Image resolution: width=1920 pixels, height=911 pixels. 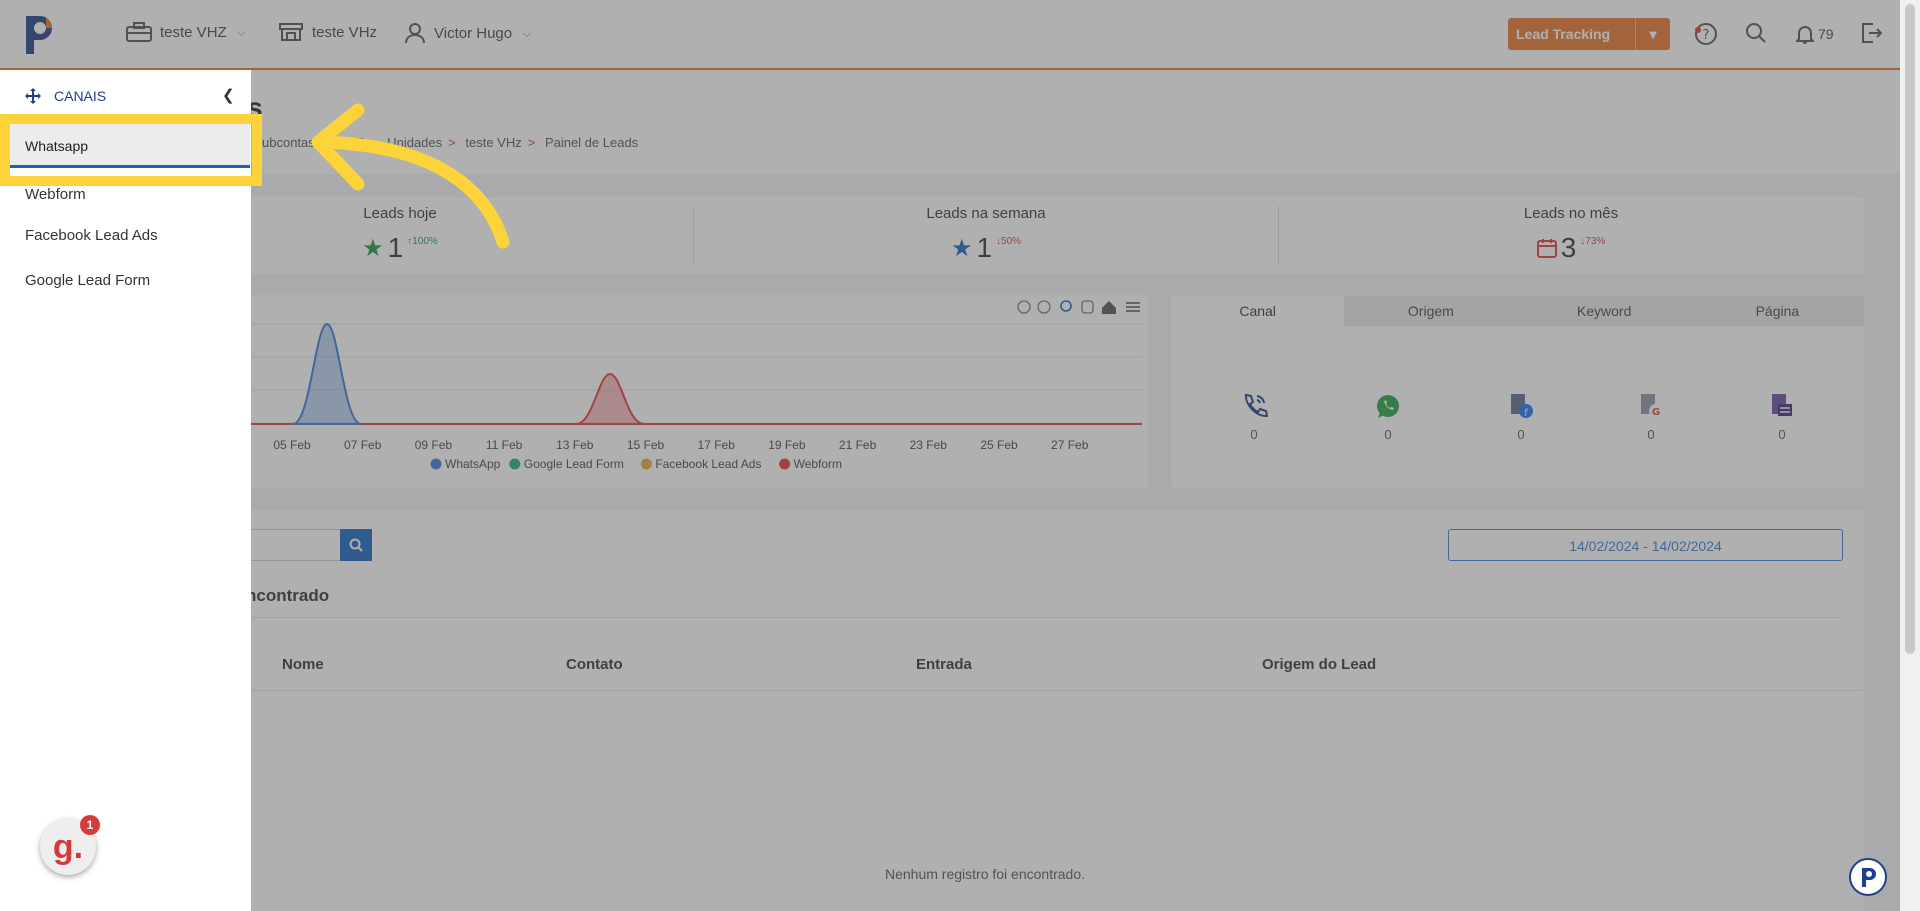 I want to click on support-widget-letter: g., so click(x=68, y=846).